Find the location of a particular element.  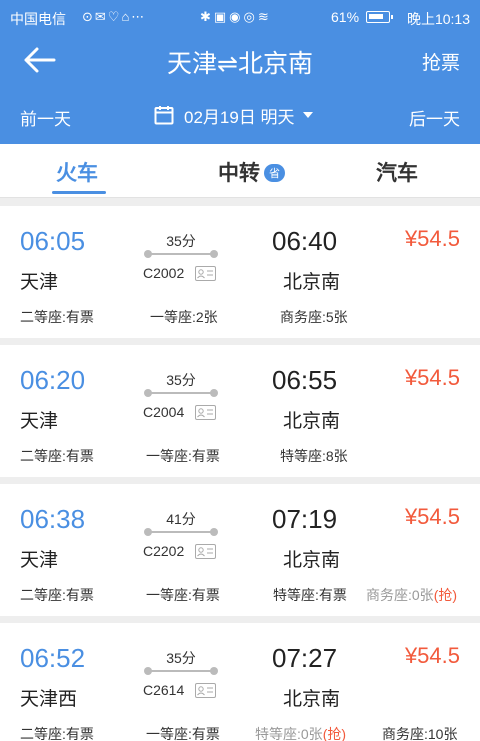

next-day-button: 后一天 is located at coordinates (434, 117).